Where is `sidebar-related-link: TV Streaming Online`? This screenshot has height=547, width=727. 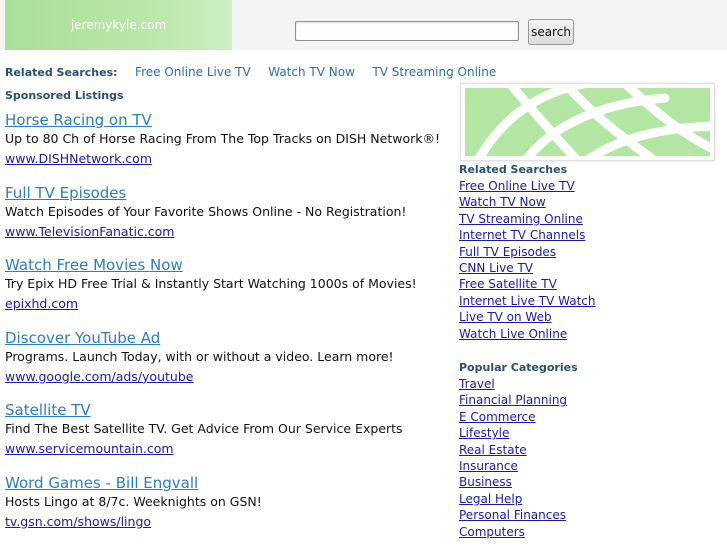
sidebar-related-link: TV Streaming Online is located at coordinates (589, 219).